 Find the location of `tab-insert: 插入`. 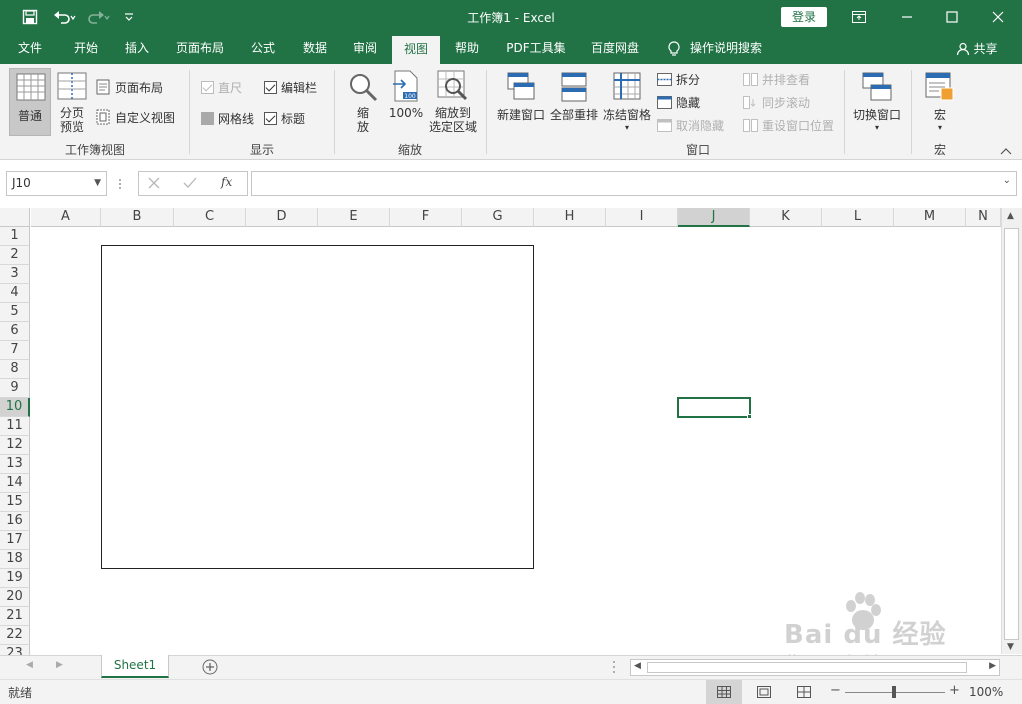

tab-insert: 插入 is located at coordinates (137, 49).